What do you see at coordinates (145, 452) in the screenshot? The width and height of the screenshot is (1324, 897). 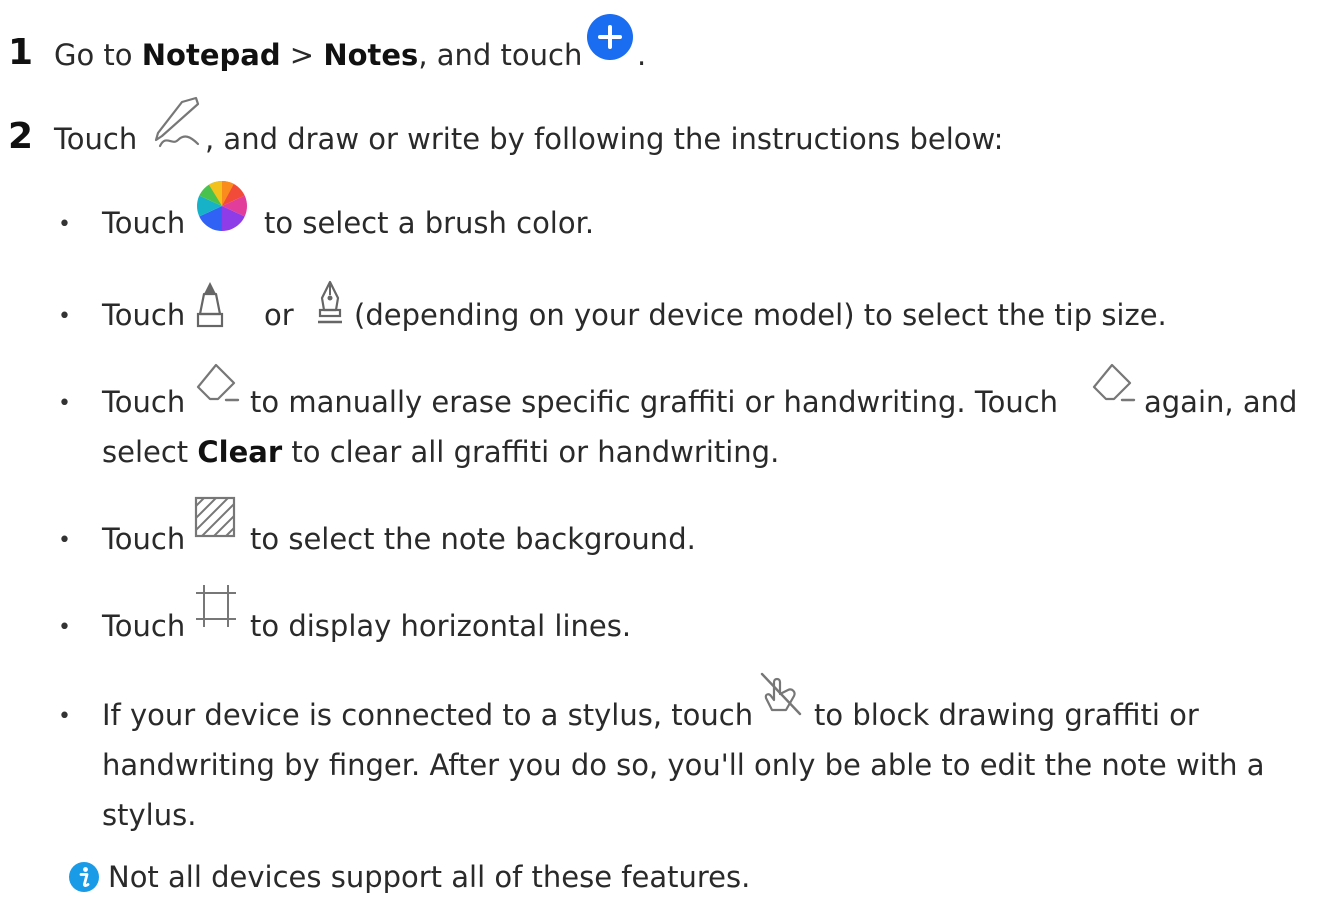 I see `text-segment: select` at bounding box center [145, 452].